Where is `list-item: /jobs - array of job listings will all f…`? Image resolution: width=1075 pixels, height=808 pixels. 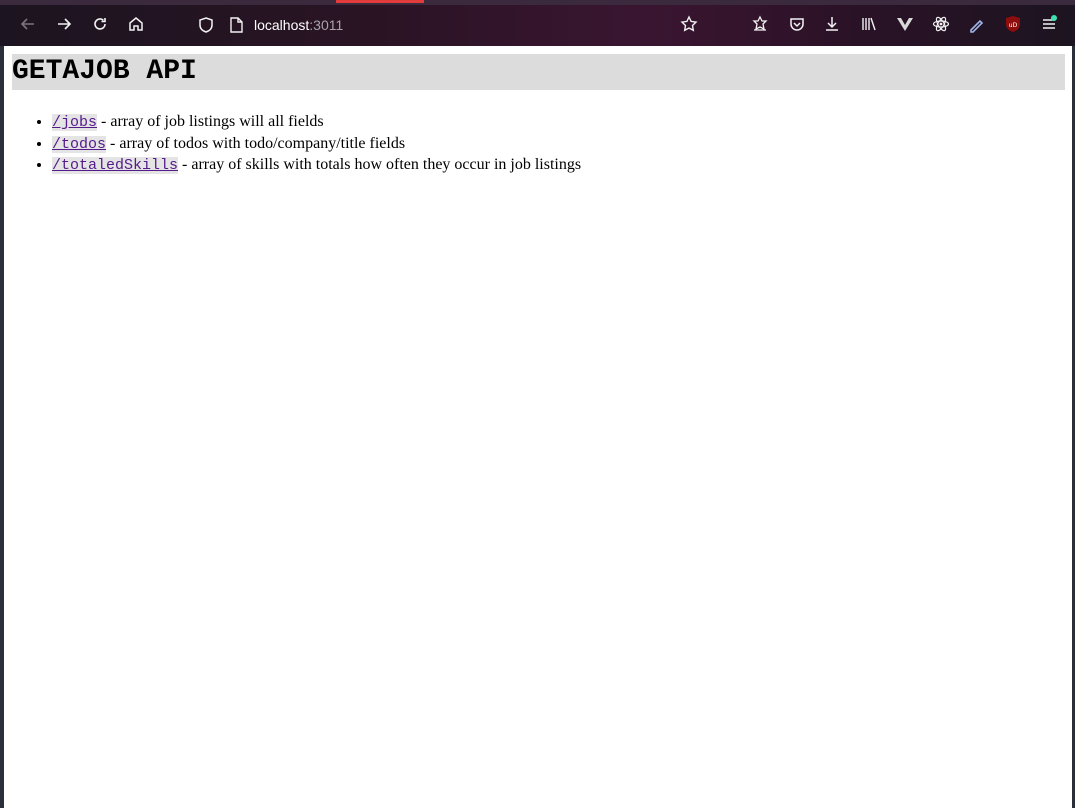
list-item: /jobs - array of job listings will all f… is located at coordinates (316, 123).